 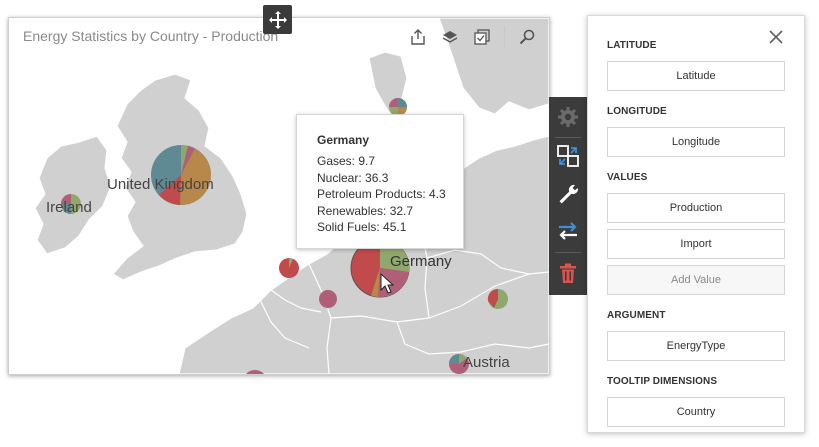 I want to click on section-label-latitude: LATITUDE, so click(x=632, y=45).